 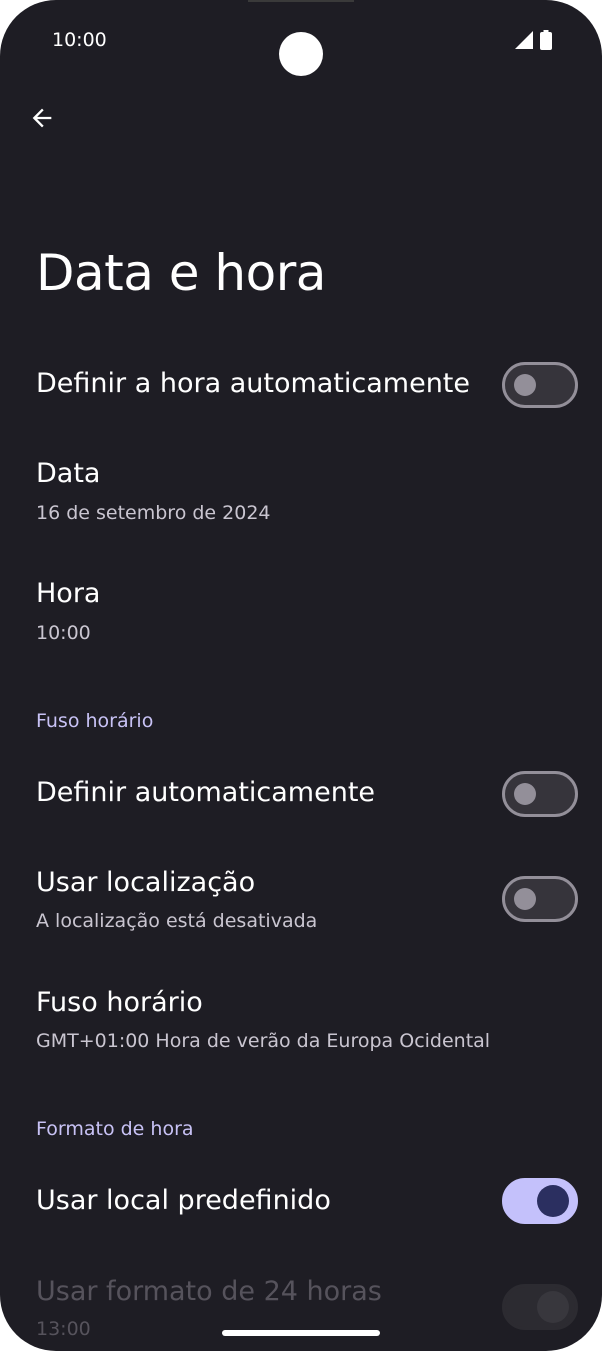 What do you see at coordinates (206, 792) in the screenshot?
I see `auto-timezone-label: Definir automaticamente` at bounding box center [206, 792].